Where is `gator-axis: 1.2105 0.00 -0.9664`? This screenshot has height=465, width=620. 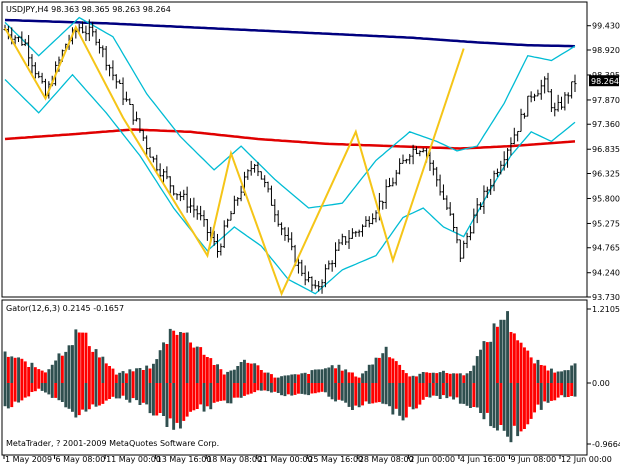
gator-axis: 1.2105 0.00 -0.9664 is located at coordinates (603, 377).